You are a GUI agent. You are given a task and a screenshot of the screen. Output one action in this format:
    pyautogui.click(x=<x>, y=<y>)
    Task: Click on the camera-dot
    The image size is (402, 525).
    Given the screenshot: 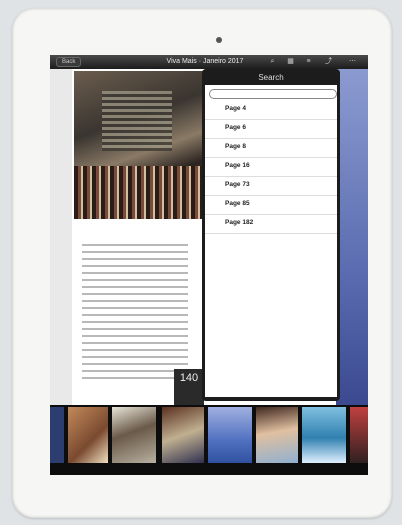 What is the action you would take?
    pyautogui.click(x=219, y=40)
    